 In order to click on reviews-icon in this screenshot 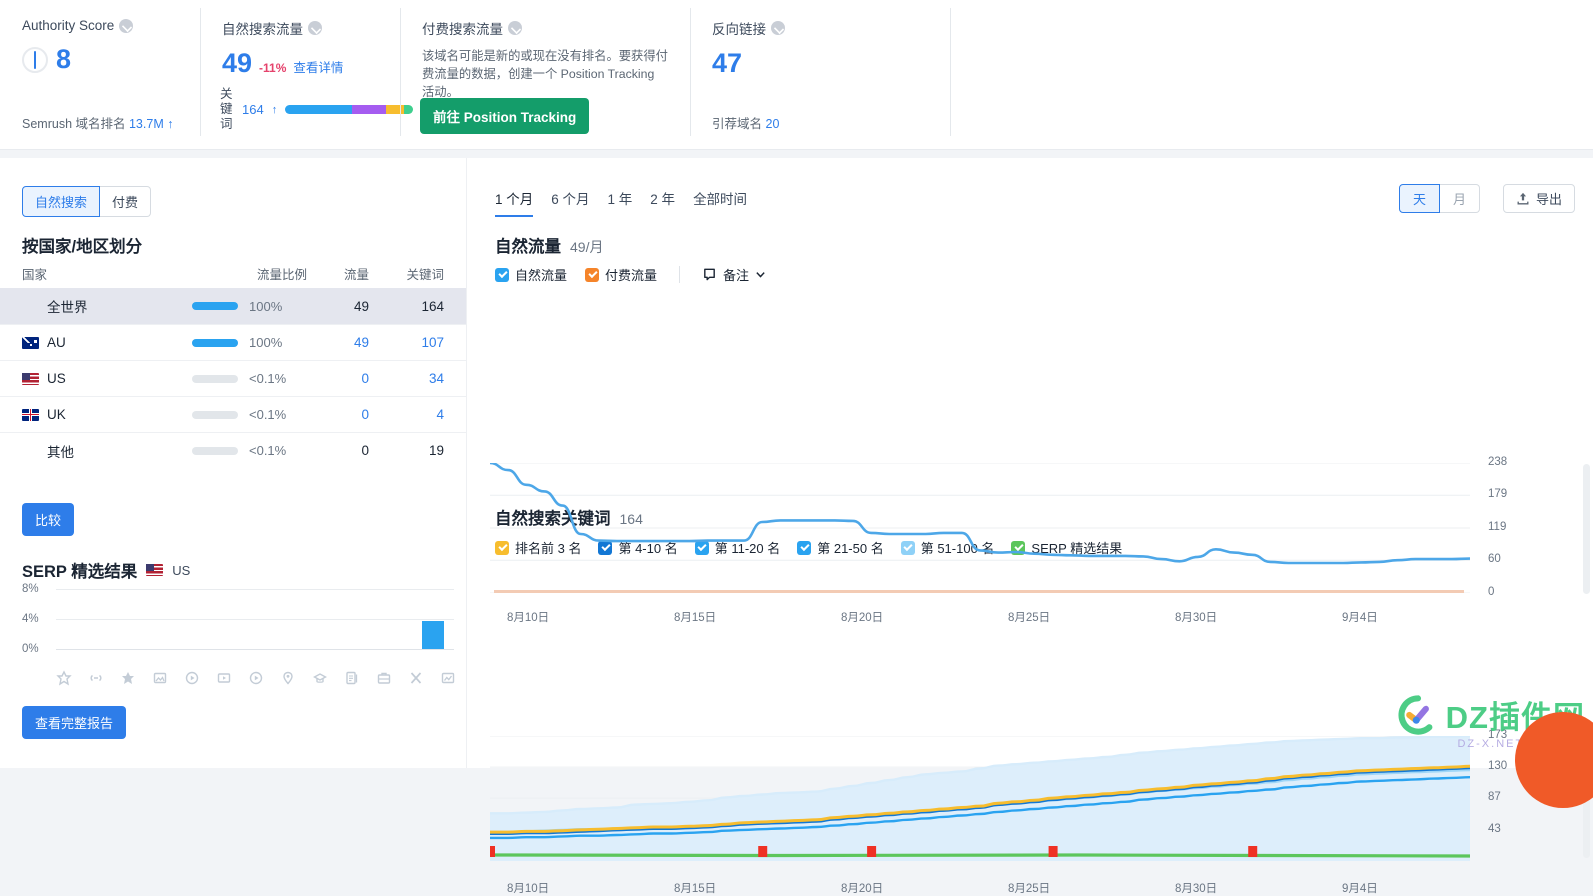, I will do `click(128, 678)`.